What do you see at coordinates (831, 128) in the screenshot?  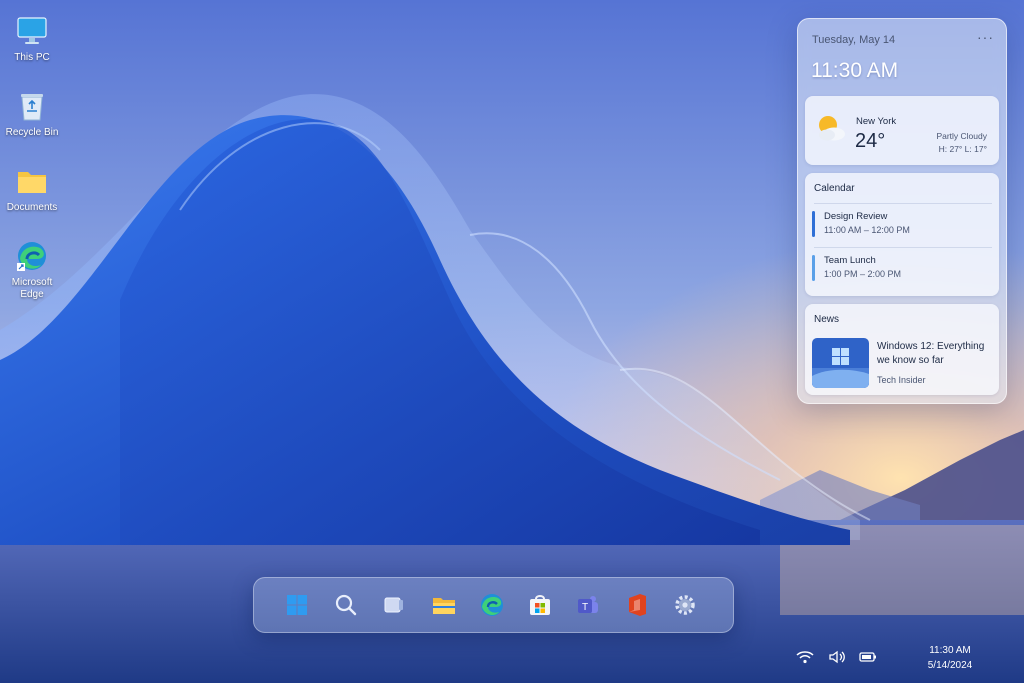 I see `partly-cloudy-icon` at bounding box center [831, 128].